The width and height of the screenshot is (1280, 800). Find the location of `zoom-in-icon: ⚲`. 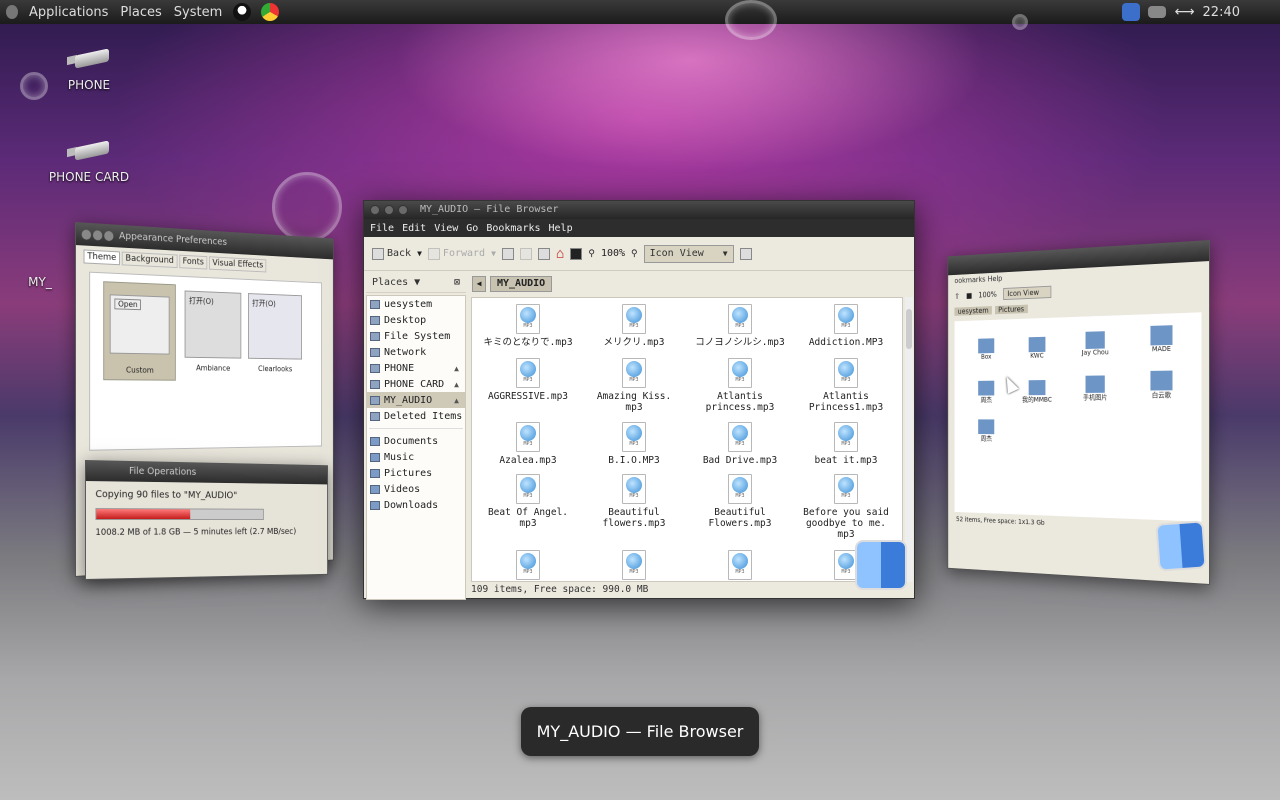

zoom-in-icon: ⚲ is located at coordinates (634, 254).